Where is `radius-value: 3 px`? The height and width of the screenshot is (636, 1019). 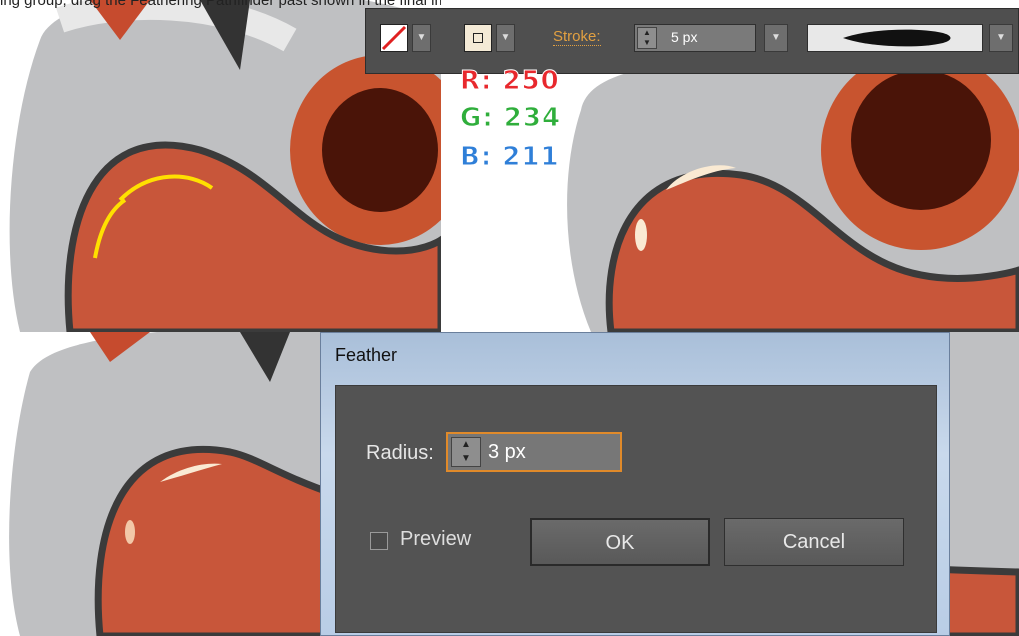
radius-value: 3 px is located at coordinates (507, 452).